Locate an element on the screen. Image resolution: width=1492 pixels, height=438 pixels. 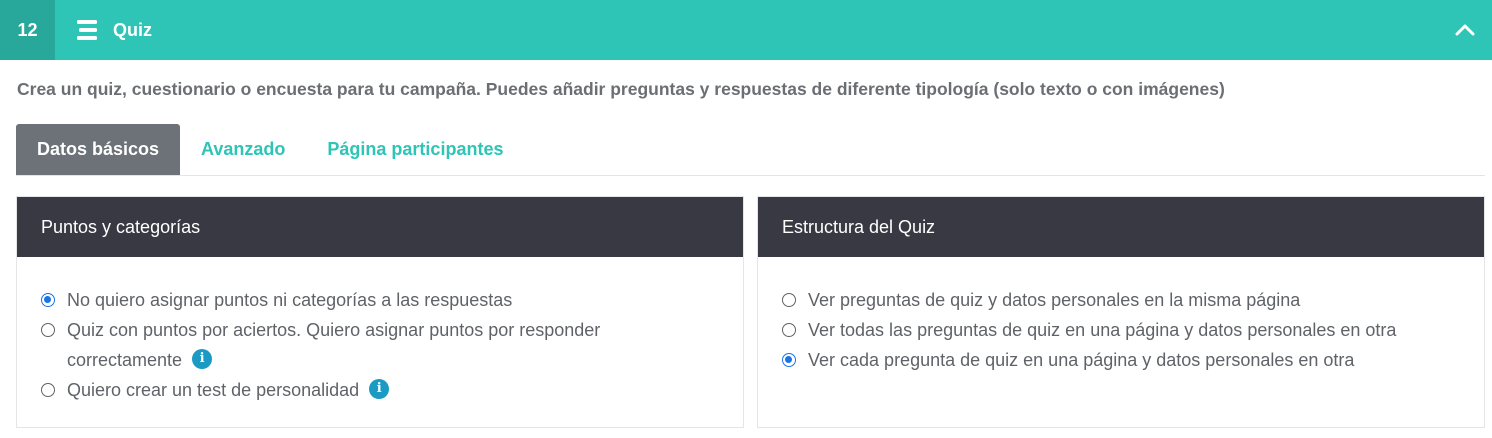
option-personality-test: Quiero crear un test de personalidad i is located at coordinates (380, 390).